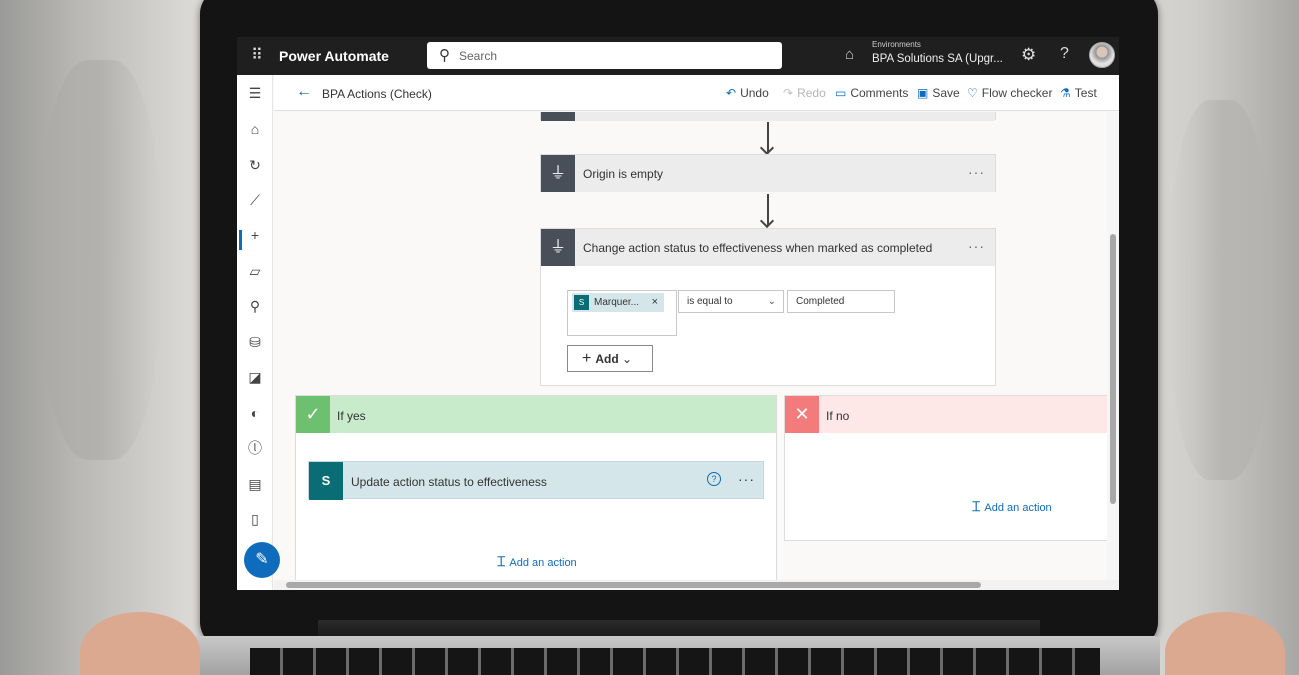 Image resolution: width=1299 pixels, height=675 pixels. Describe the element at coordinates (313, 414) in the screenshot. I see `check-icon: ✓` at that location.